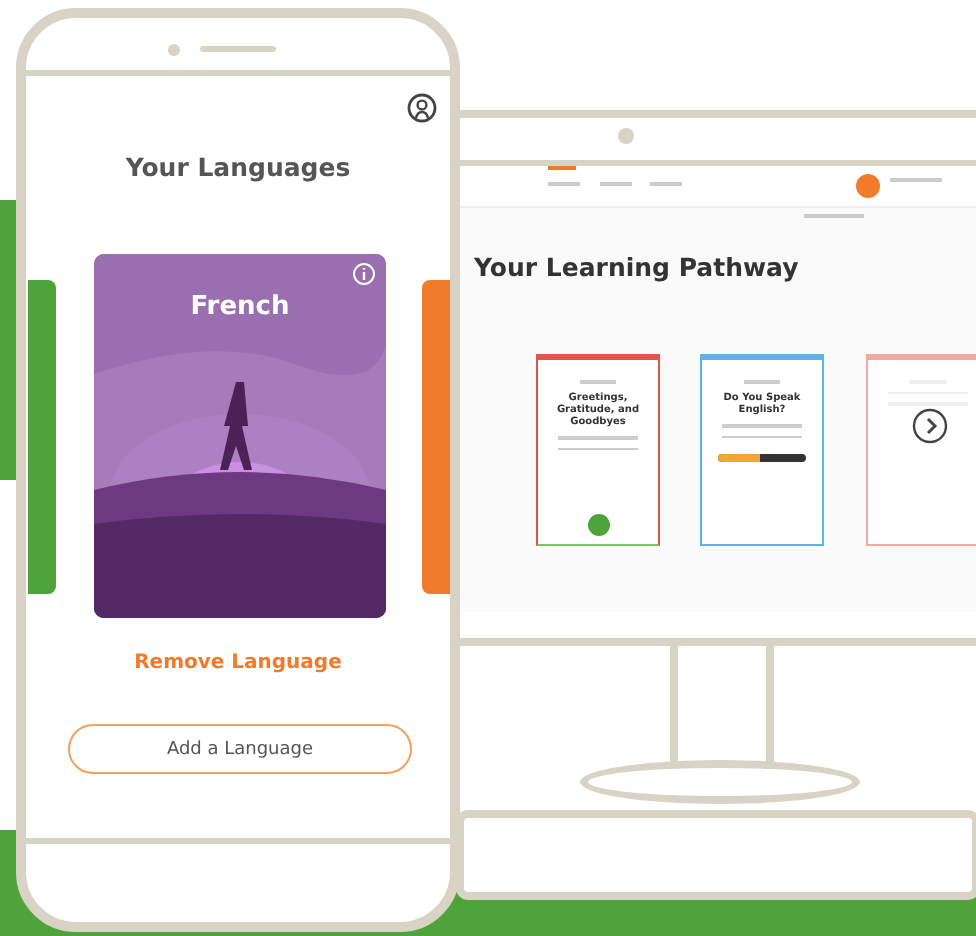  I want to click on user-name-line, so click(916, 180).